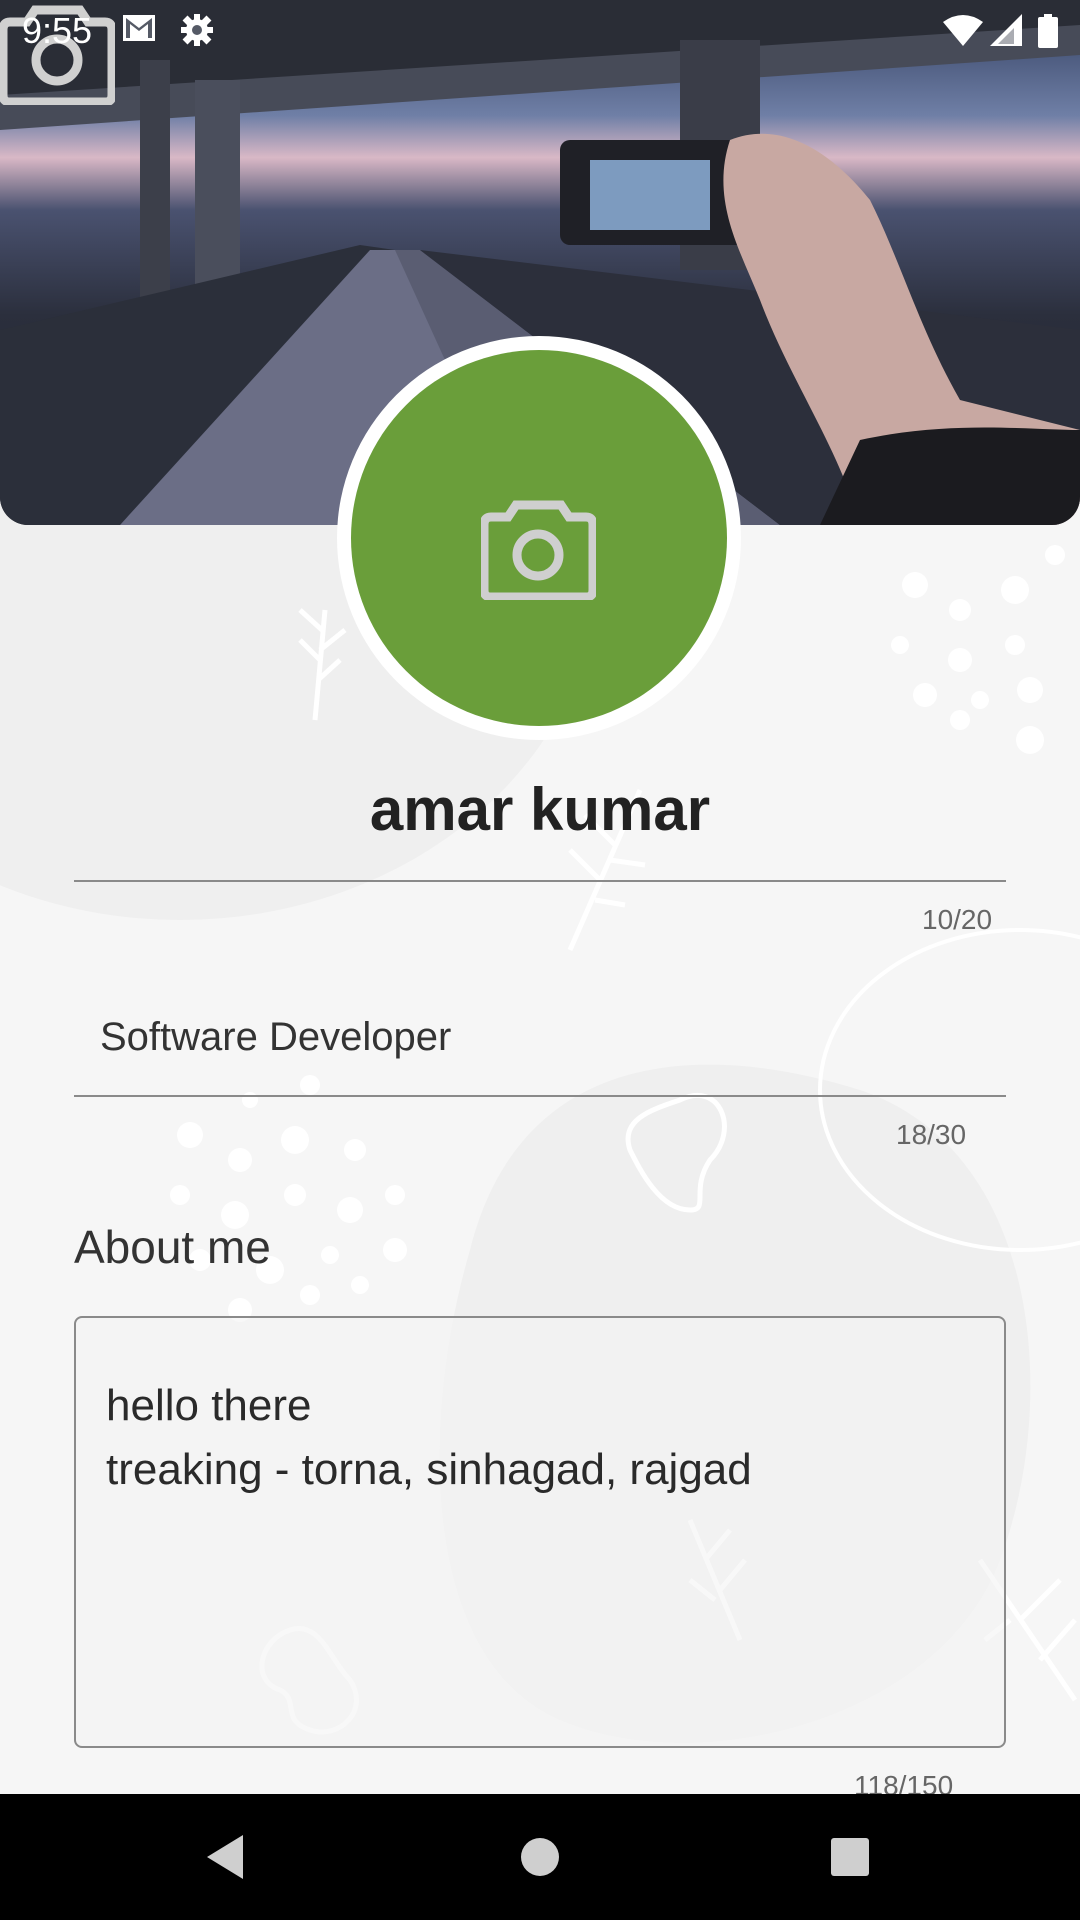  I want to click on name-char-counter: 10/20, so click(957, 919).